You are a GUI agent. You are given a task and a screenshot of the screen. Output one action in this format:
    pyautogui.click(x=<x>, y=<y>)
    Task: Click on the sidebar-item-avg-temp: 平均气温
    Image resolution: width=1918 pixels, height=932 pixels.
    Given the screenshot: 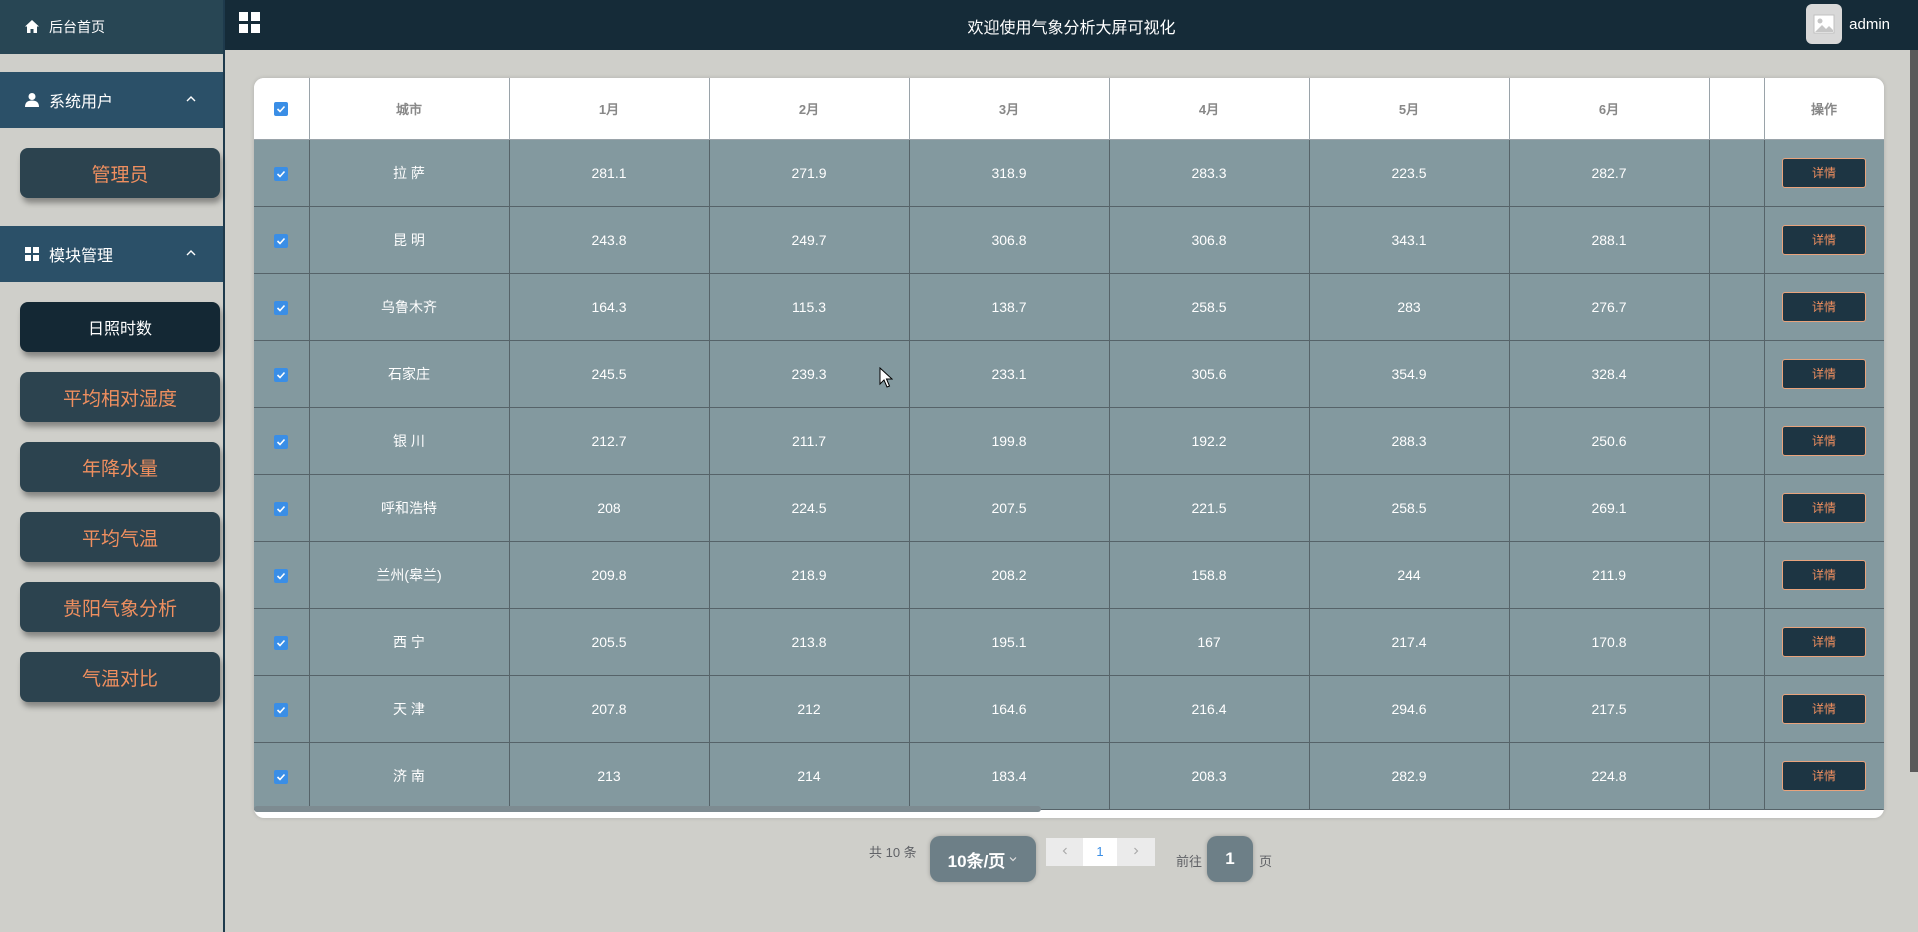 What is the action you would take?
    pyautogui.click(x=120, y=537)
    